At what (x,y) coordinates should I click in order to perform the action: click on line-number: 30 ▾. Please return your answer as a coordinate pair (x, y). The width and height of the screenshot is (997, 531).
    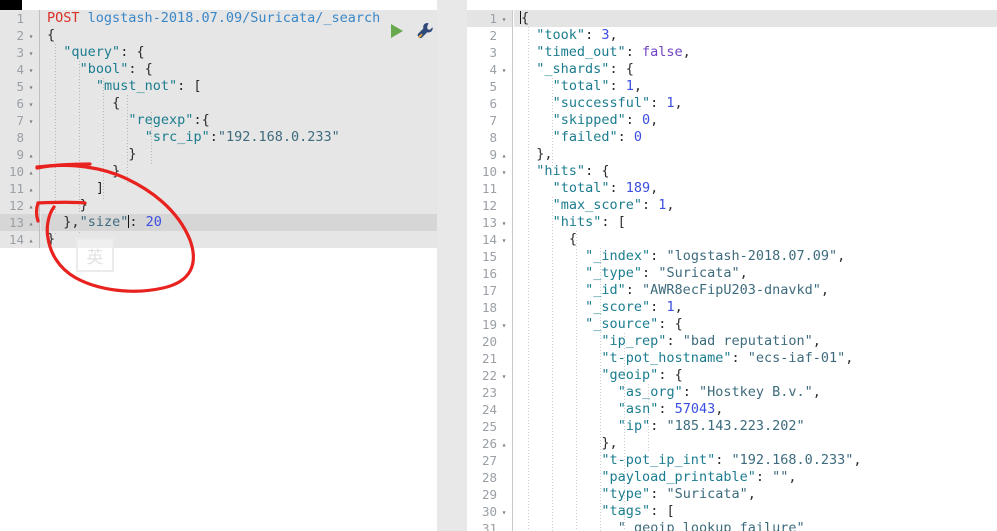
    Looking at the image, I should click on (489, 511).